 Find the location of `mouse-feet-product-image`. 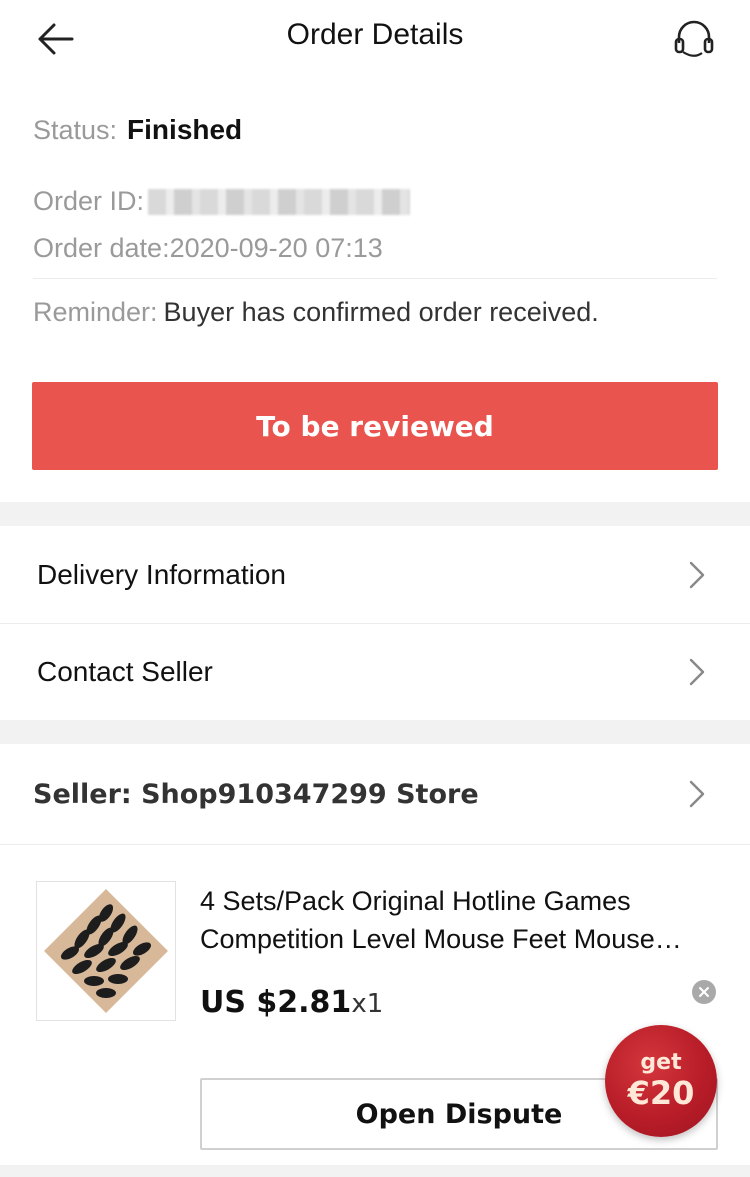

mouse-feet-product-image is located at coordinates (106, 951).